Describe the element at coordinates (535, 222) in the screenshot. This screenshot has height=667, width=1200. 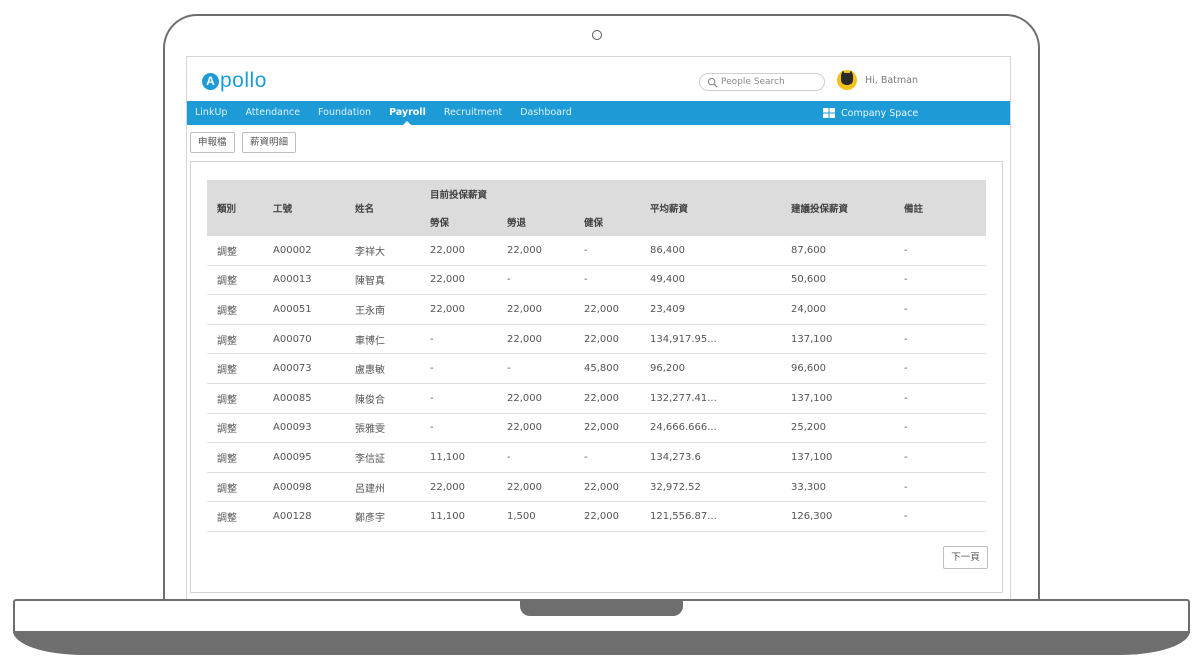
I see `col-labor-pension: 勞退` at that location.